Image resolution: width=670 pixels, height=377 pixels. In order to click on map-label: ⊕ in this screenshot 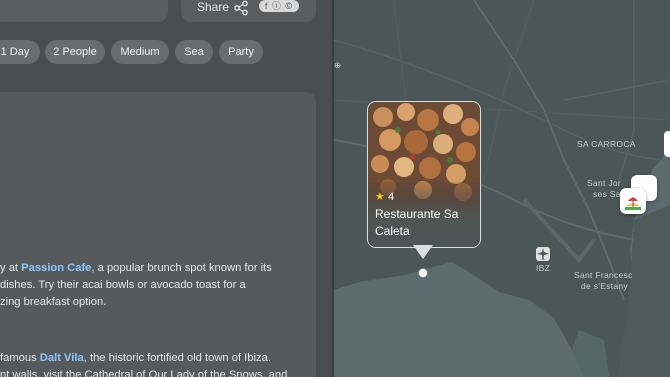, I will do `click(338, 65)`.